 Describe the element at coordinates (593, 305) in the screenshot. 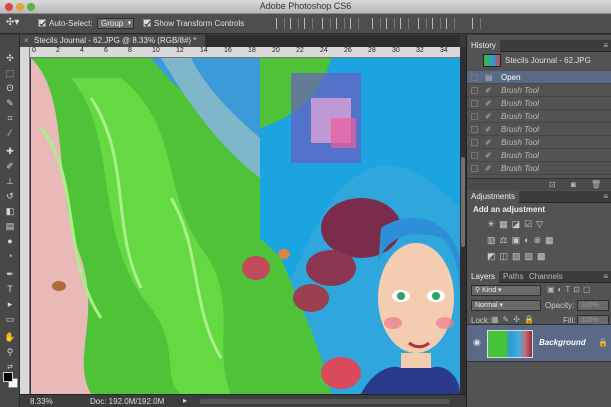

I see `opacity-field: 100%` at that location.